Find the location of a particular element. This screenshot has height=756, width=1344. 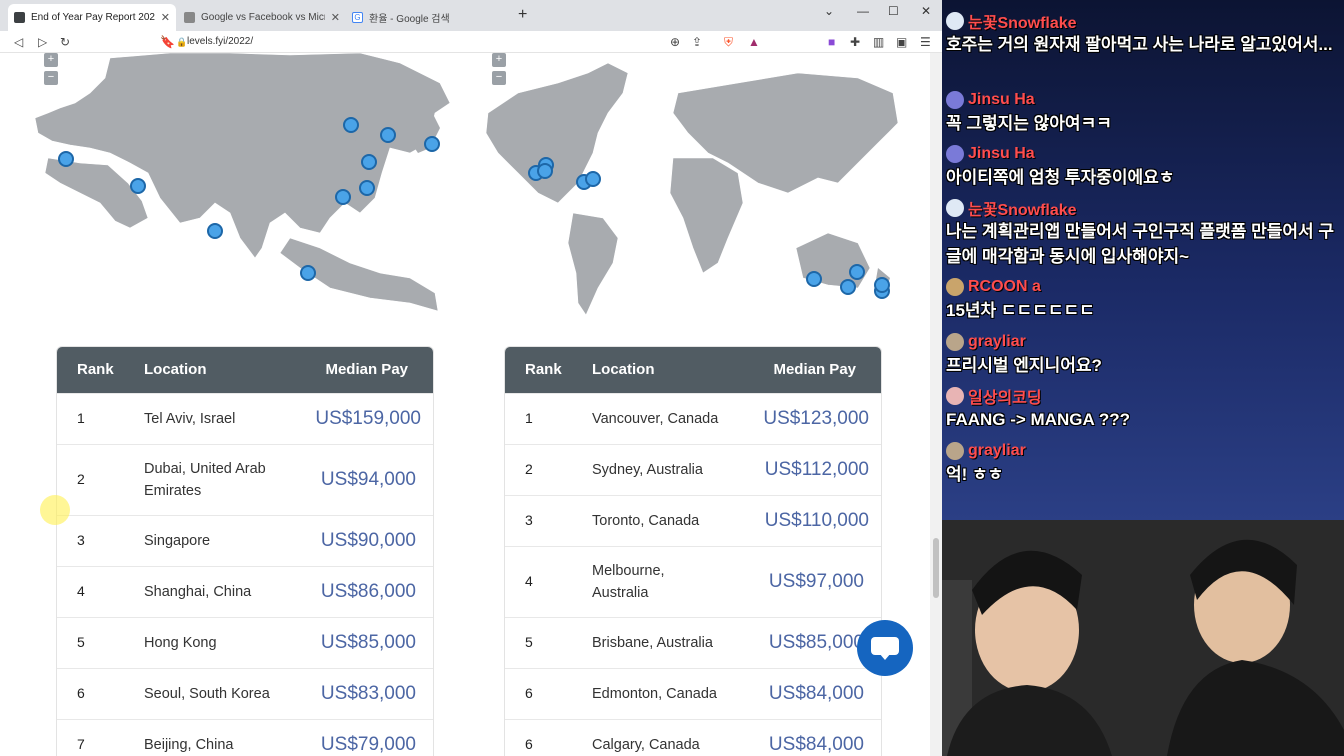

table-row: 5 Brisbane, Australia US$85,000 is located at coordinates (693, 642).